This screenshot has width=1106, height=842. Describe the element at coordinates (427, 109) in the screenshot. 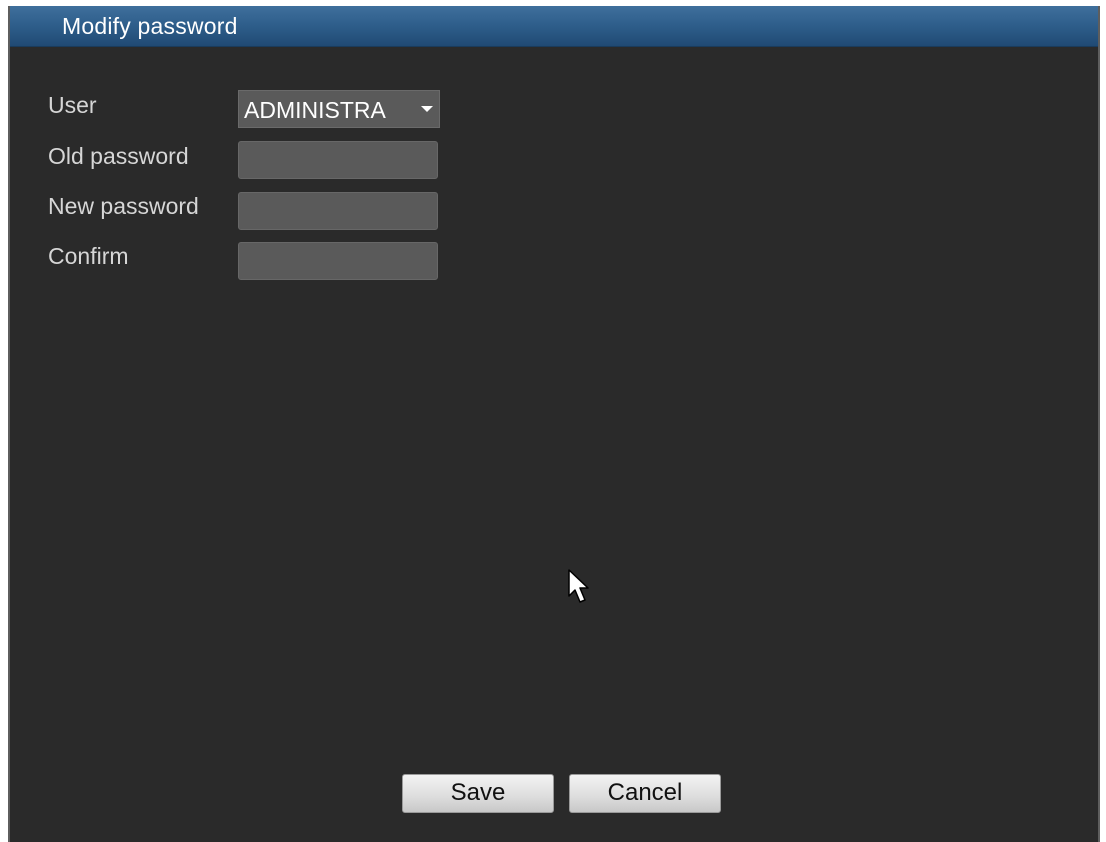

I see `chevron-down-icon` at that location.